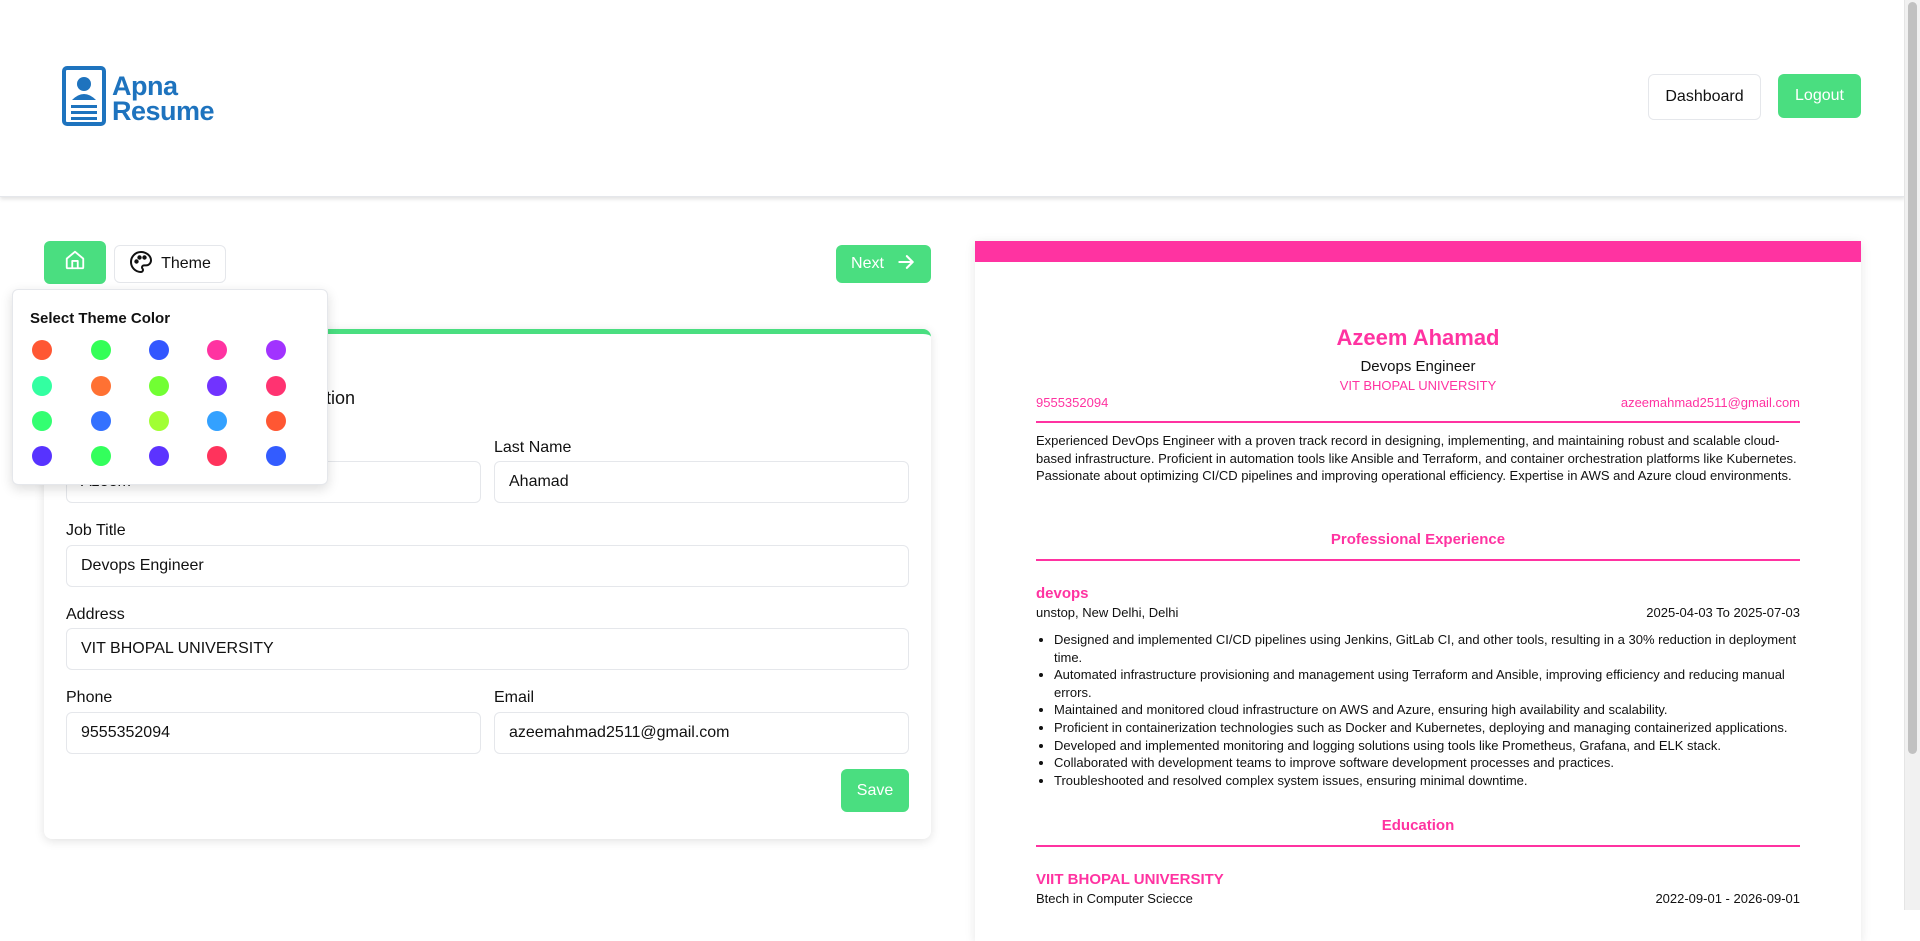 This screenshot has width=1920, height=941. Describe the element at coordinates (141, 264) in the screenshot. I see `palette-icon` at that location.